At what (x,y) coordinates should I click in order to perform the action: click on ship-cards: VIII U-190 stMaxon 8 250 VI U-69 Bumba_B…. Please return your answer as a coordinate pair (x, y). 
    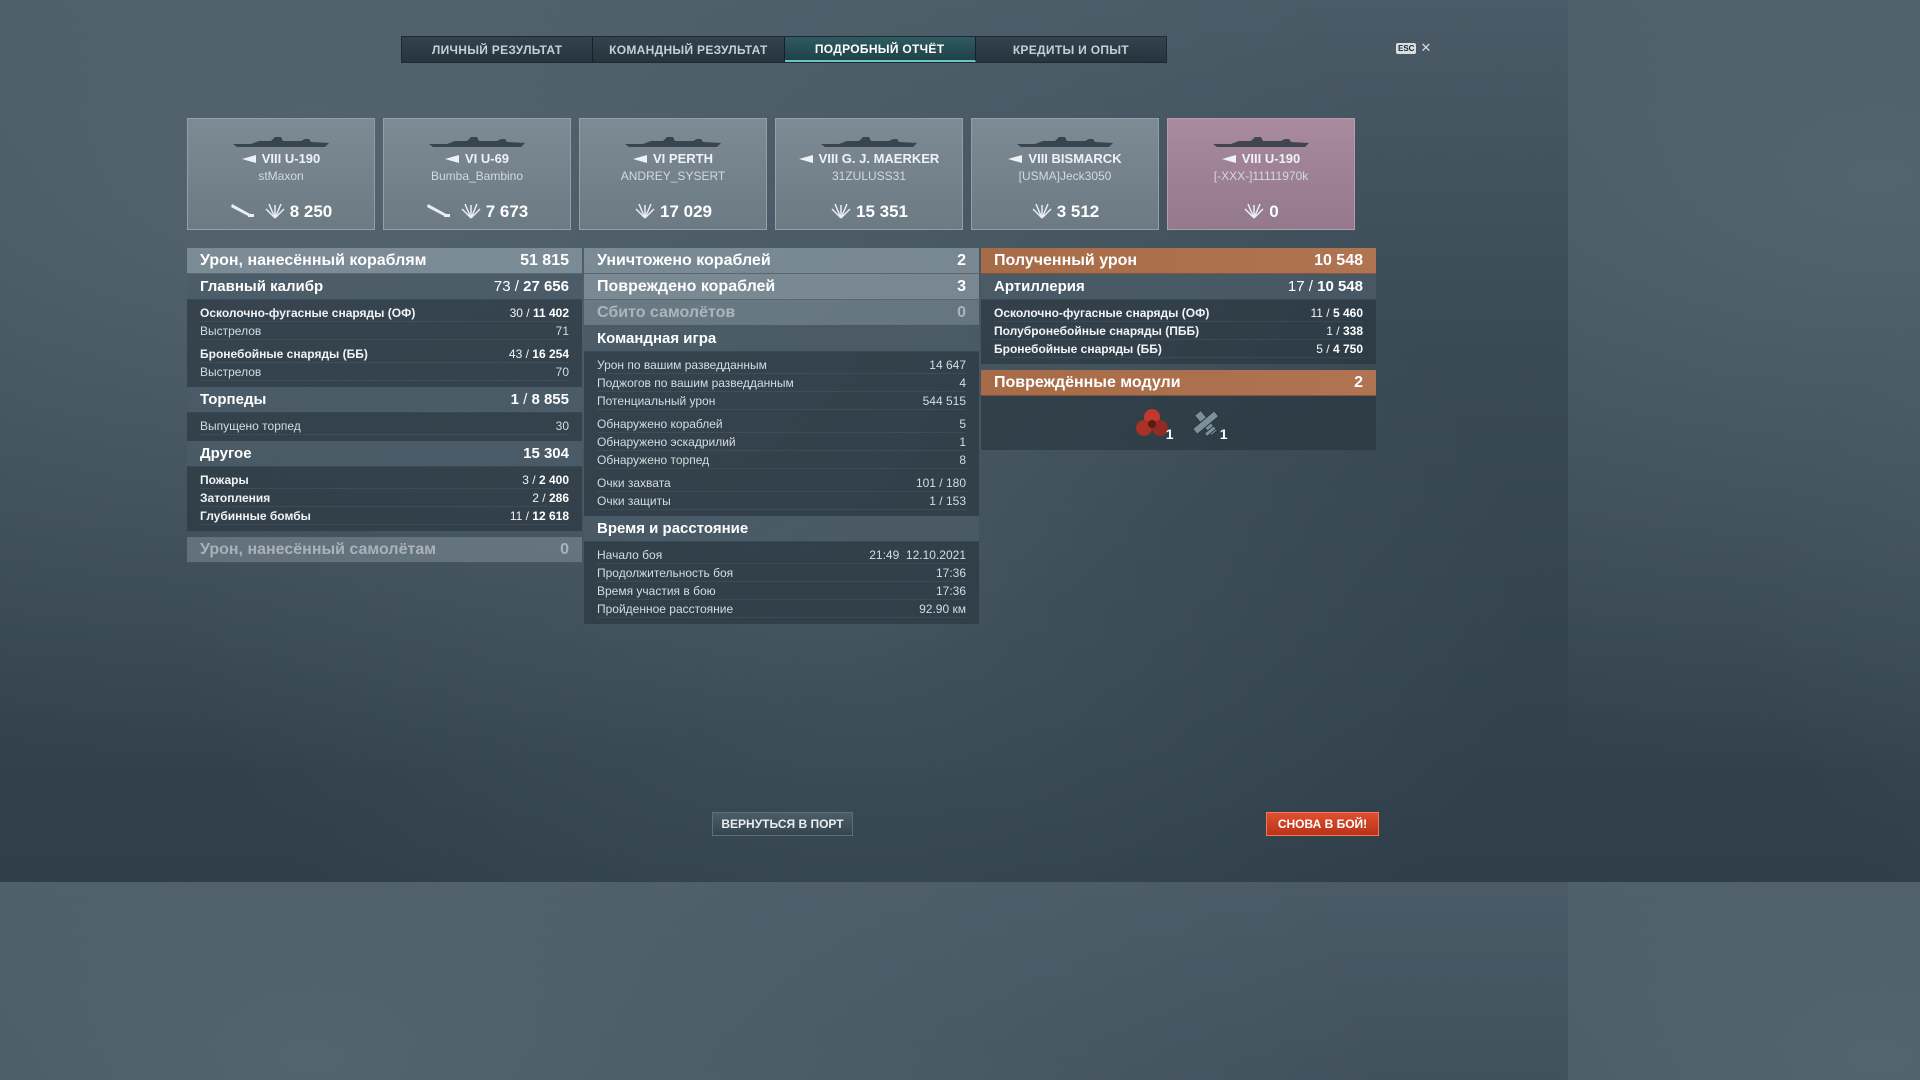
    Looking at the image, I should click on (771, 174).